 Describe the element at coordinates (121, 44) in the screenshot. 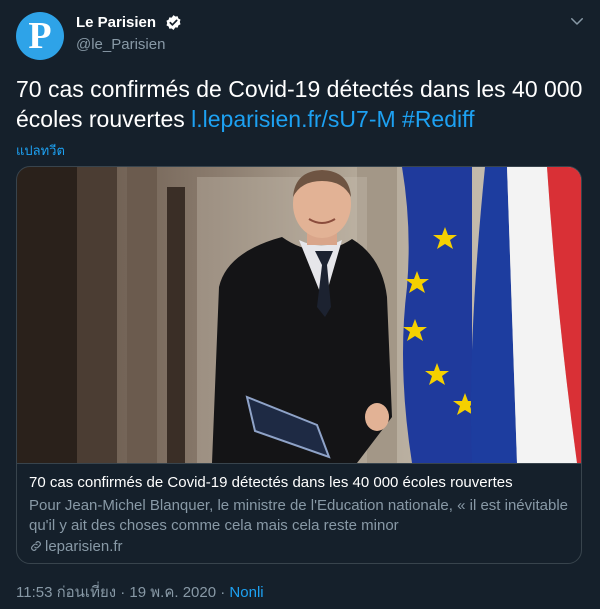

I see `handle: @le_Parisien` at that location.